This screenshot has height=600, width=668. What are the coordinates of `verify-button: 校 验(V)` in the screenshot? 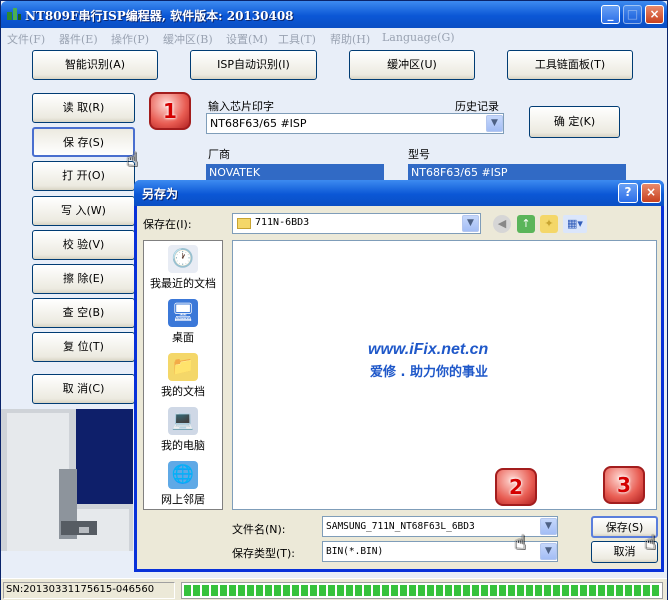 It's located at (83, 245).